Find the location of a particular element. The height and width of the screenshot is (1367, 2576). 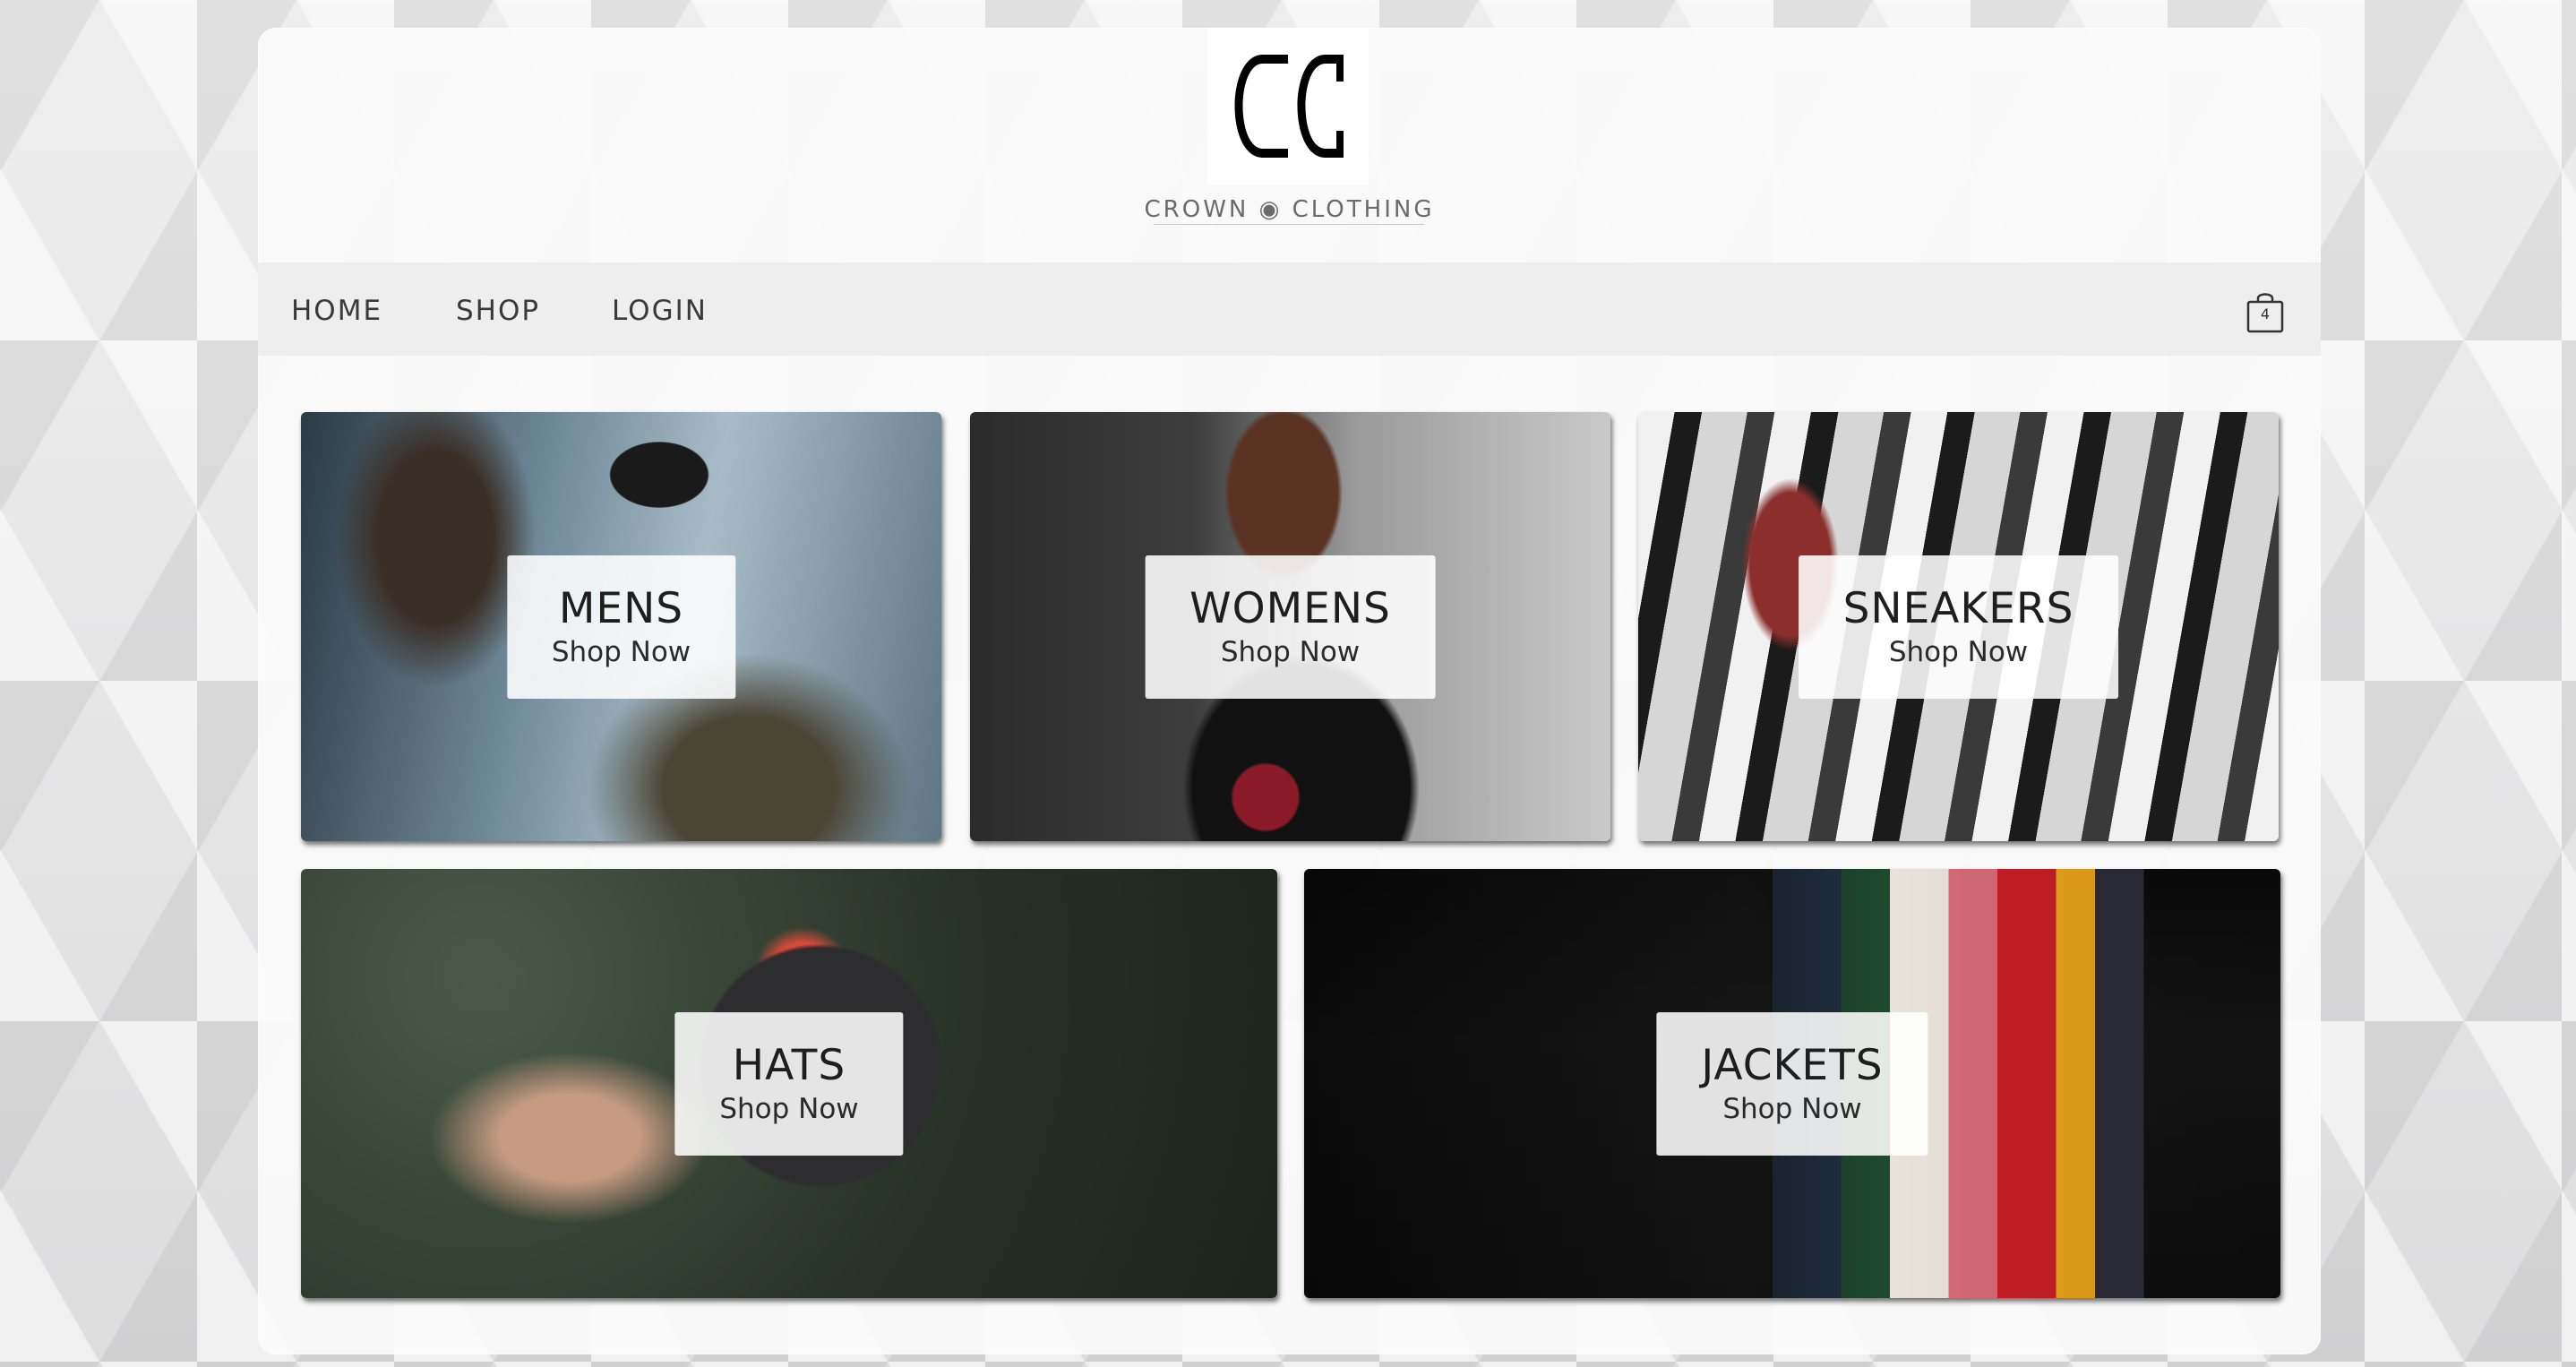

category-tile-mens: MENS Shop Now is located at coordinates (621, 626).